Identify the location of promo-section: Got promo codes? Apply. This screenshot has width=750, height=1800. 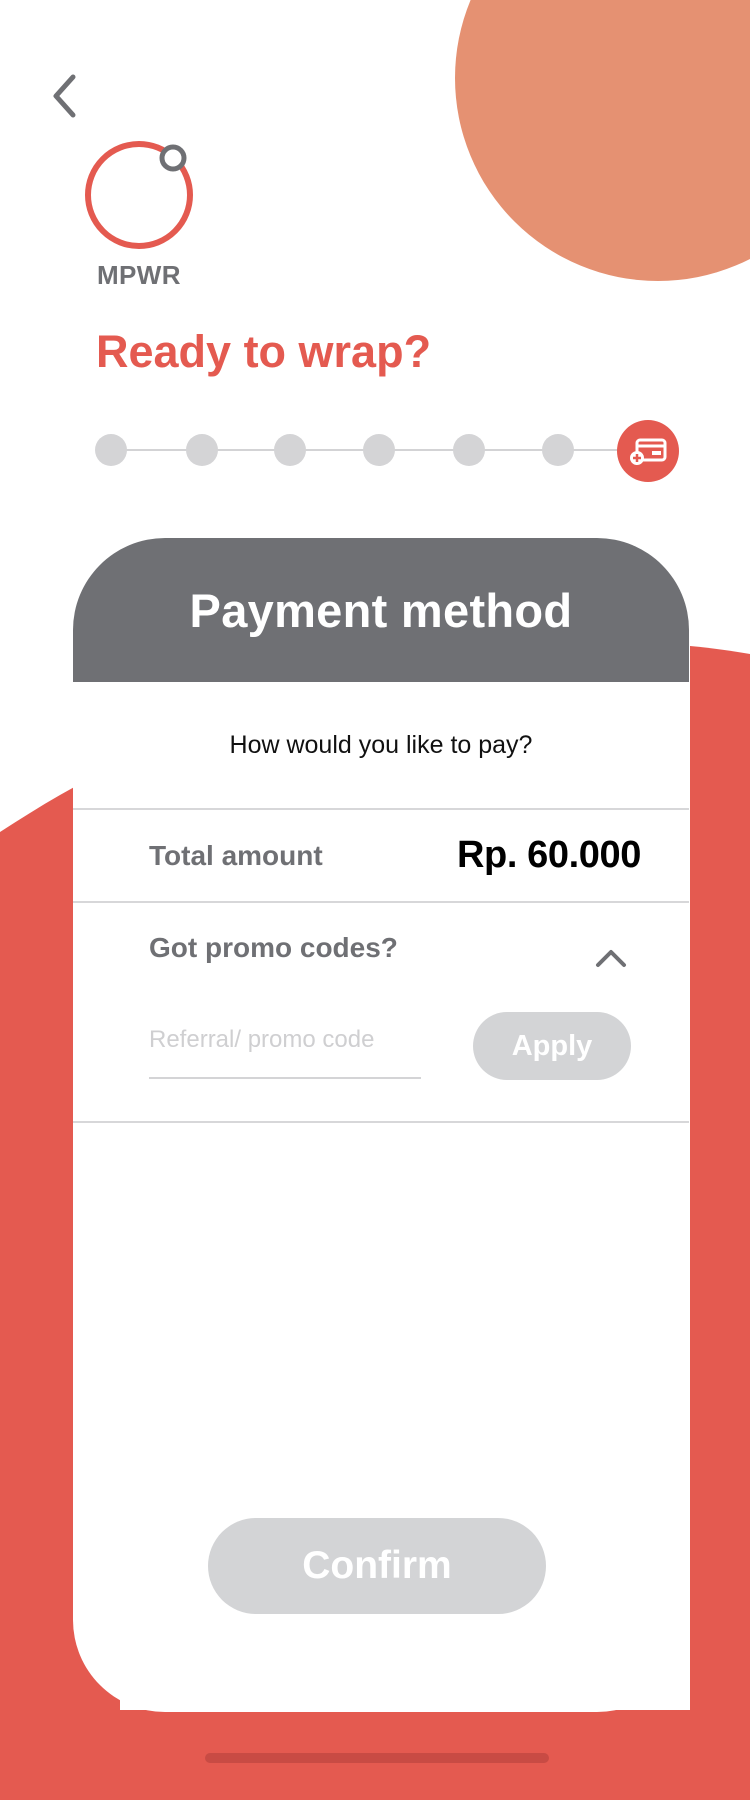
(381, 1013).